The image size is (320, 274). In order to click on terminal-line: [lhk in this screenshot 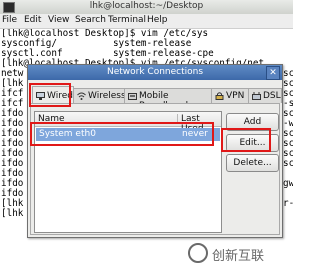, I will do `click(12, 213)`.